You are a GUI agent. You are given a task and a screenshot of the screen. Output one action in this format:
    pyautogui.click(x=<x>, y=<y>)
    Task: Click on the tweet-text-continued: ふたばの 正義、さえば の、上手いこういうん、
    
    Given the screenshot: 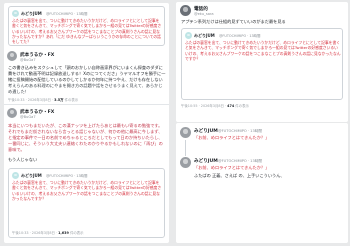 What is the action you would take?
    pyautogui.click(x=239, y=175)
    